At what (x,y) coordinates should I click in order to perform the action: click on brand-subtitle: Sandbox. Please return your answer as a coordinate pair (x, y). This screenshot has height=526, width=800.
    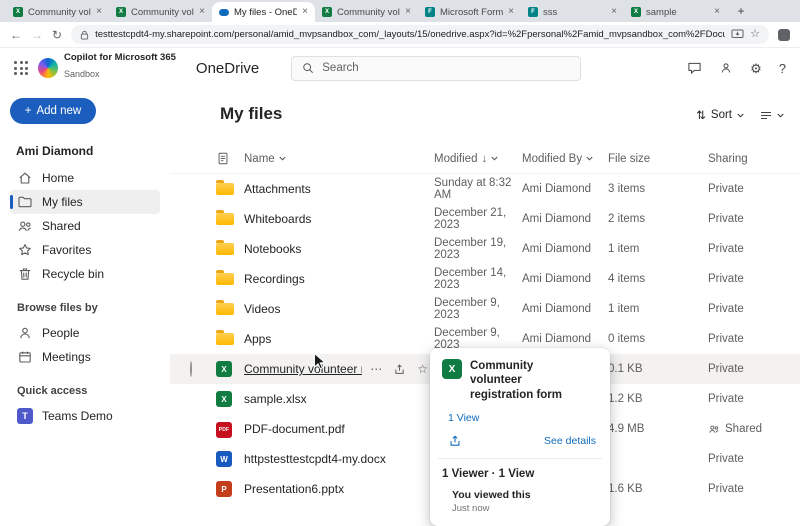
    Looking at the image, I should click on (82, 74).